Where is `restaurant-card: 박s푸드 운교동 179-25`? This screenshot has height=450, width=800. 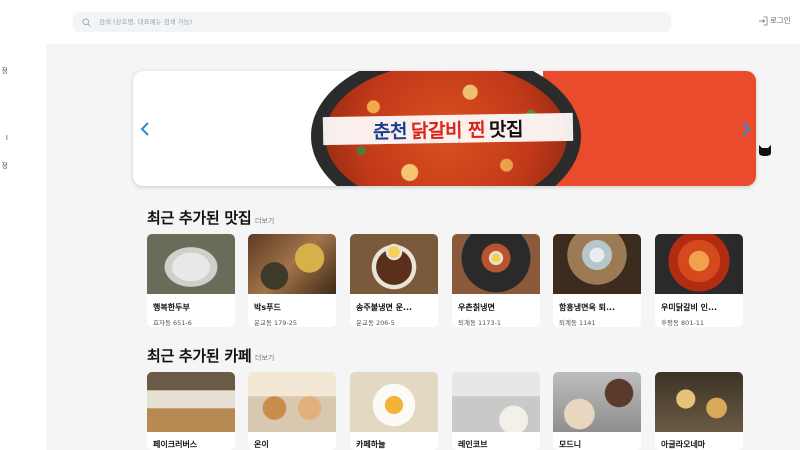 restaurant-card: 박s푸드 운교동 179-25 is located at coordinates (292, 280).